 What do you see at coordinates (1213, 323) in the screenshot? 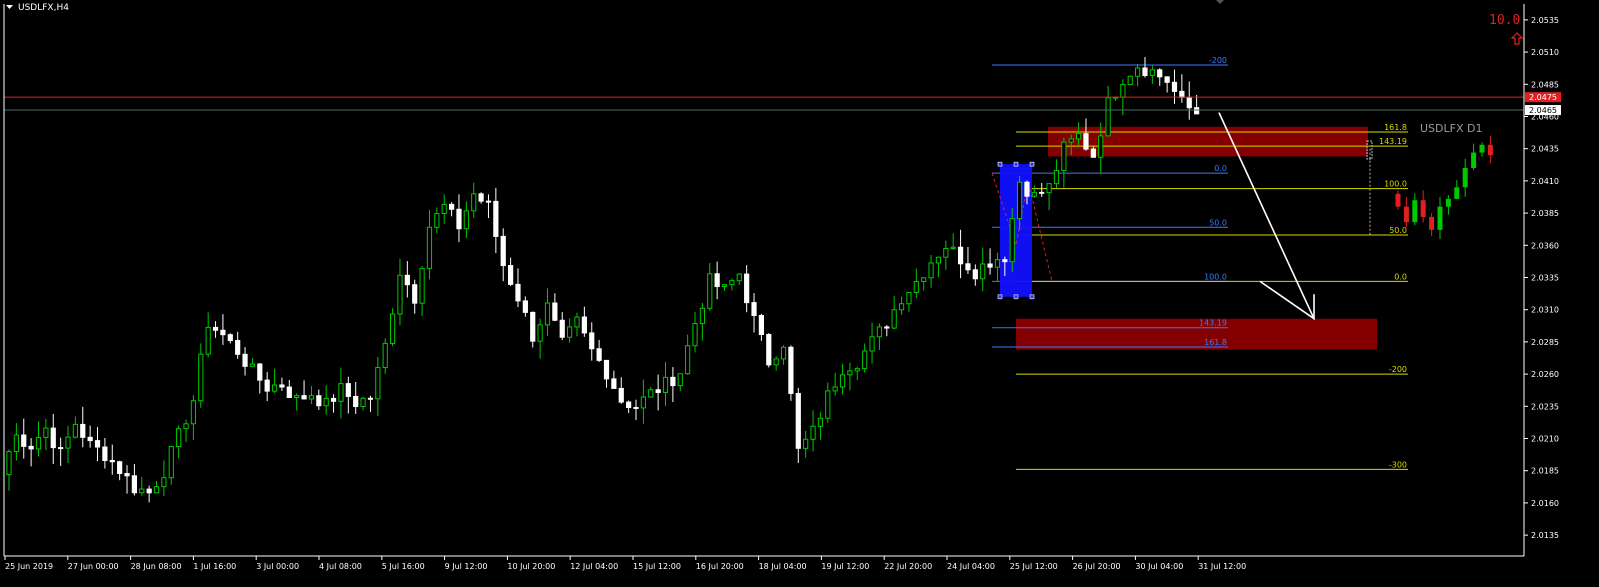
I see `fib-left-label: 143.19` at bounding box center [1213, 323].